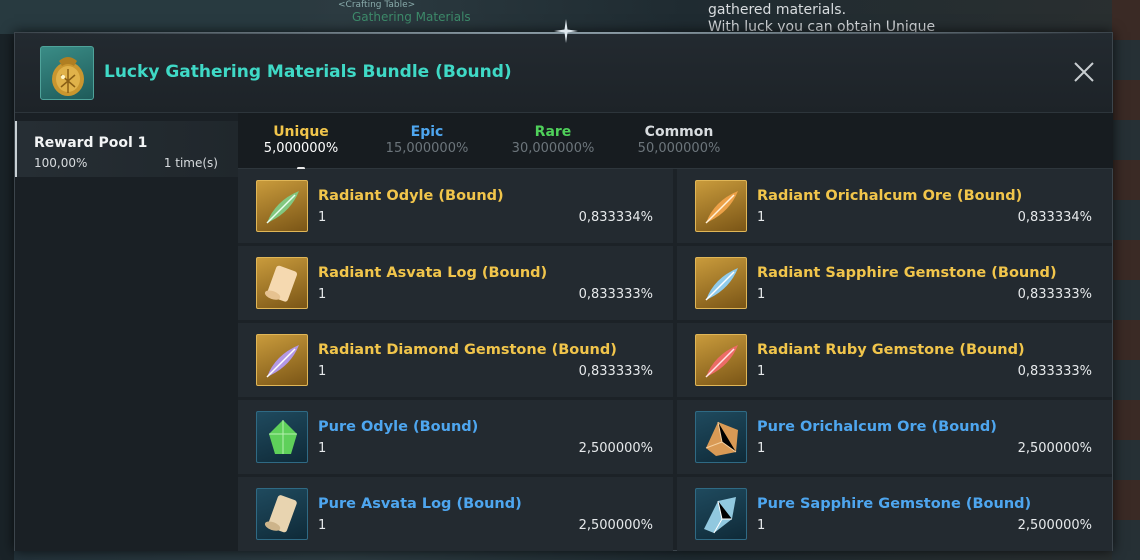 Image resolution: width=1140 pixels, height=560 pixels. What do you see at coordinates (150, 17) in the screenshot?
I see `background-panel` at bounding box center [150, 17].